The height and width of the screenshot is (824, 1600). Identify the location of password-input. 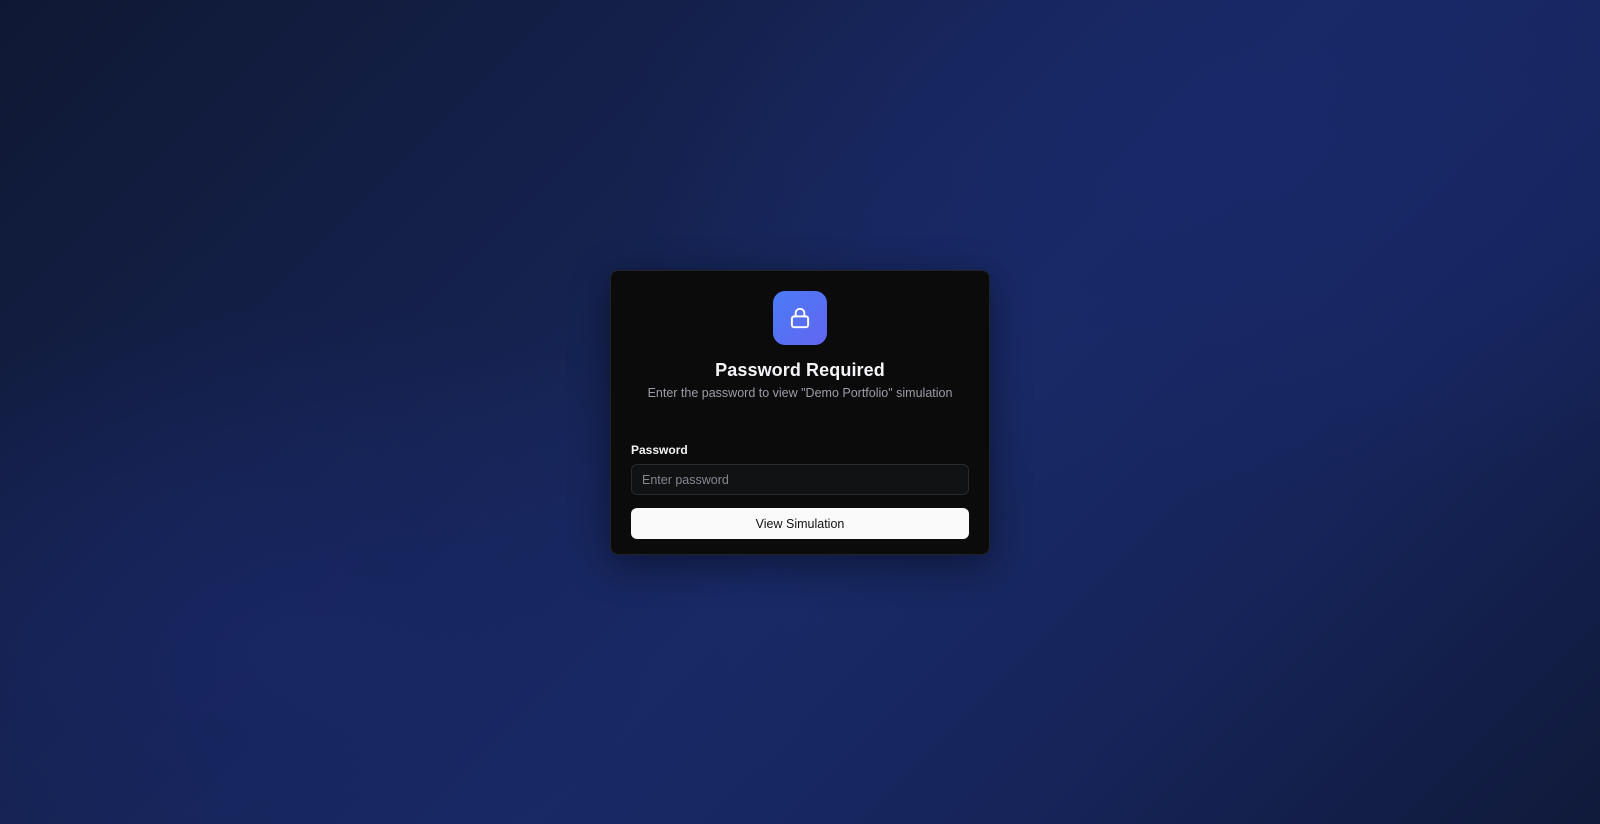
(800, 479).